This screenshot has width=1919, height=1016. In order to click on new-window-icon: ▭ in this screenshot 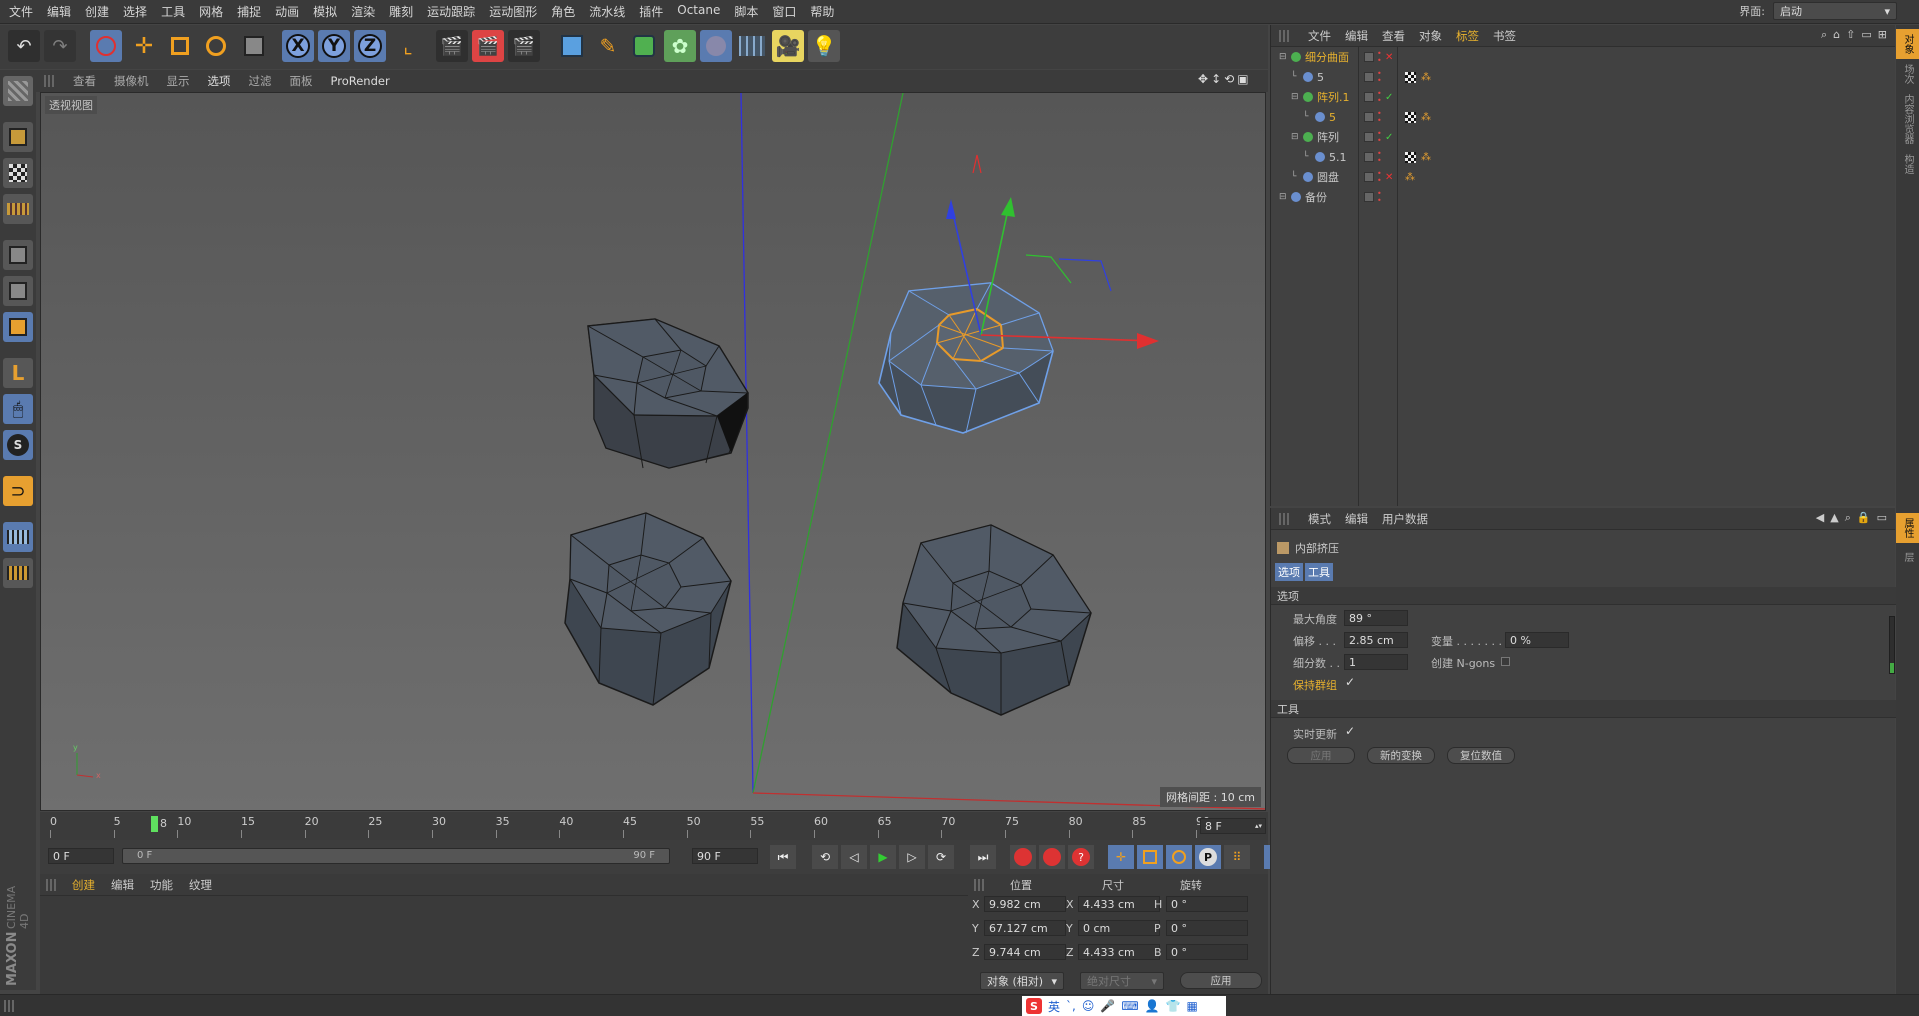, I will do `click(1866, 35)`.